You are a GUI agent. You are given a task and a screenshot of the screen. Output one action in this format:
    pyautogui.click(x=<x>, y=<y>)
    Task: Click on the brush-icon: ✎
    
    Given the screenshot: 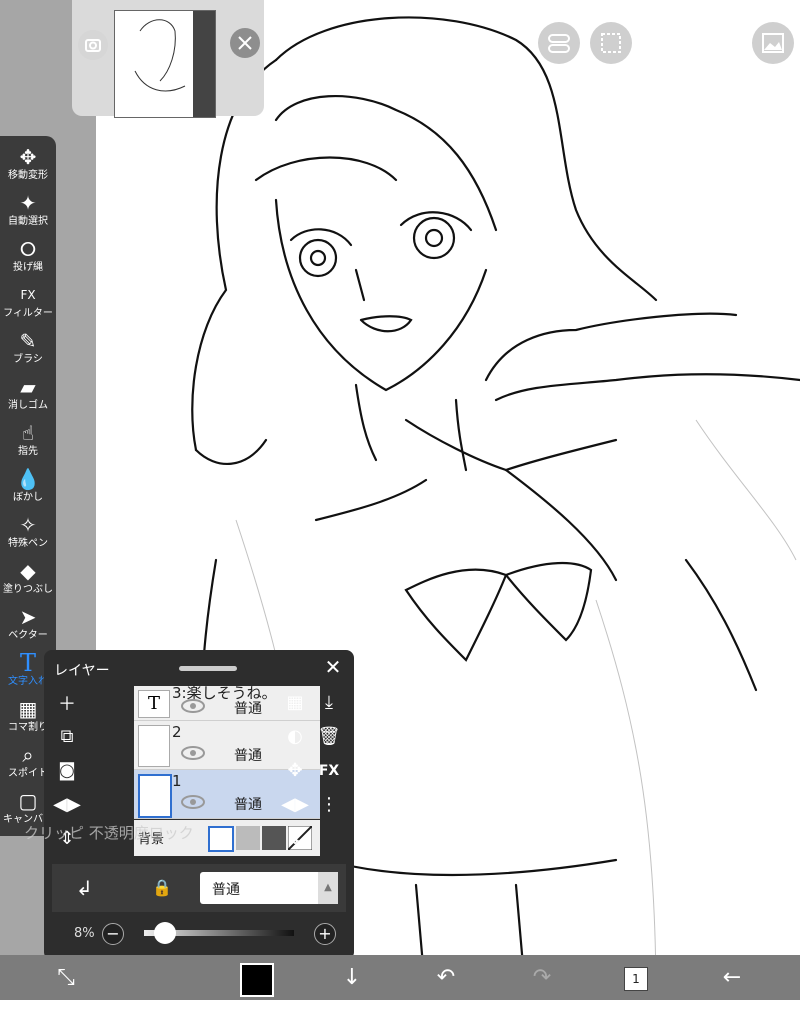 What is the action you would take?
    pyautogui.click(x=28, y=341)
    